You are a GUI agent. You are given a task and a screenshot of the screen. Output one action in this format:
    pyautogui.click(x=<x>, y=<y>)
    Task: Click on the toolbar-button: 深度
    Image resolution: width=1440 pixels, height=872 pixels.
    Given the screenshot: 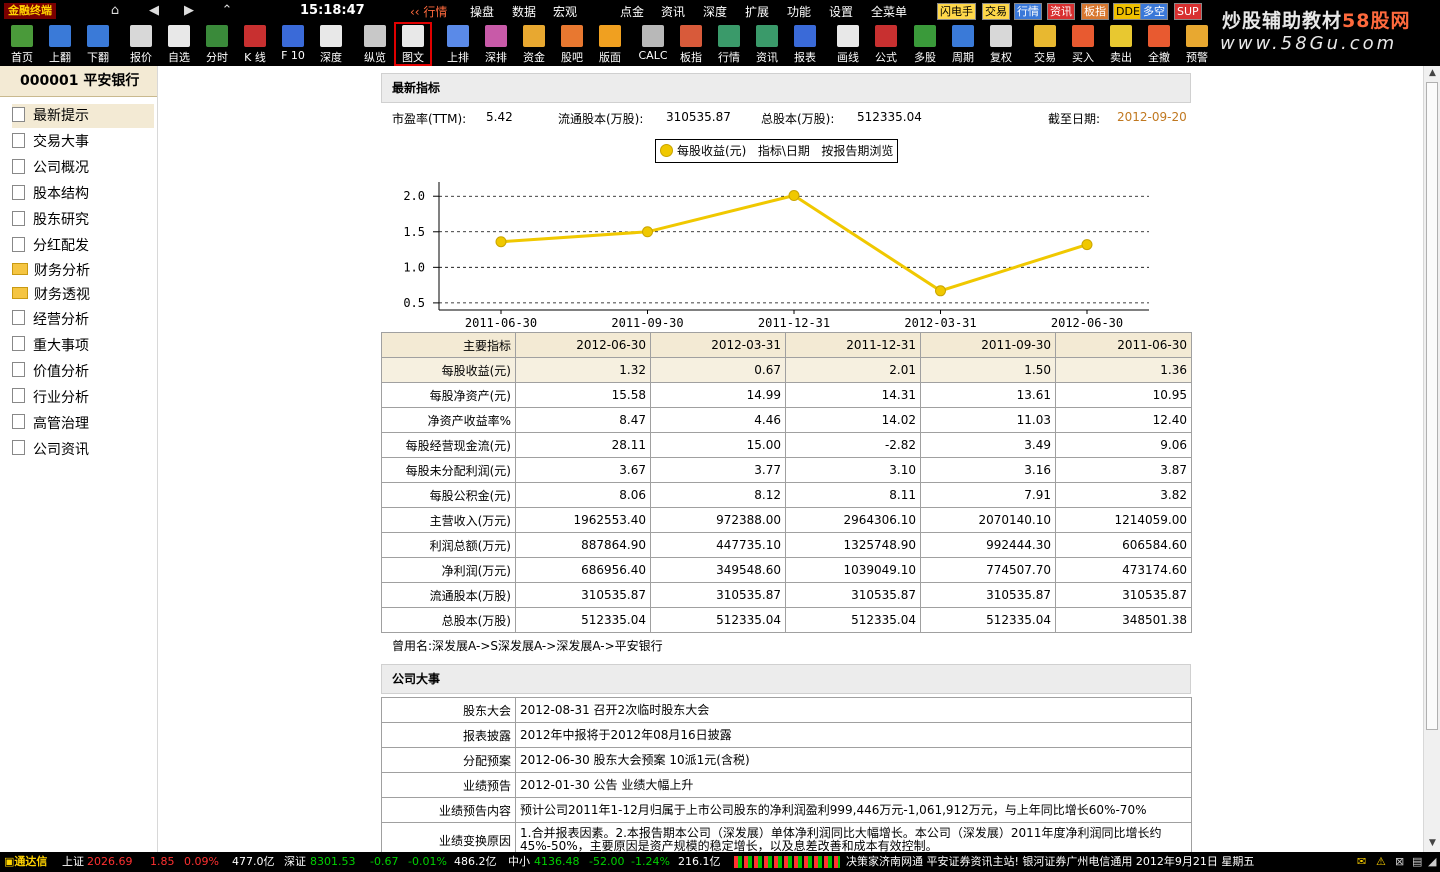 What is the action you would take?
    pyautogui.click(x=331, y=44)
    